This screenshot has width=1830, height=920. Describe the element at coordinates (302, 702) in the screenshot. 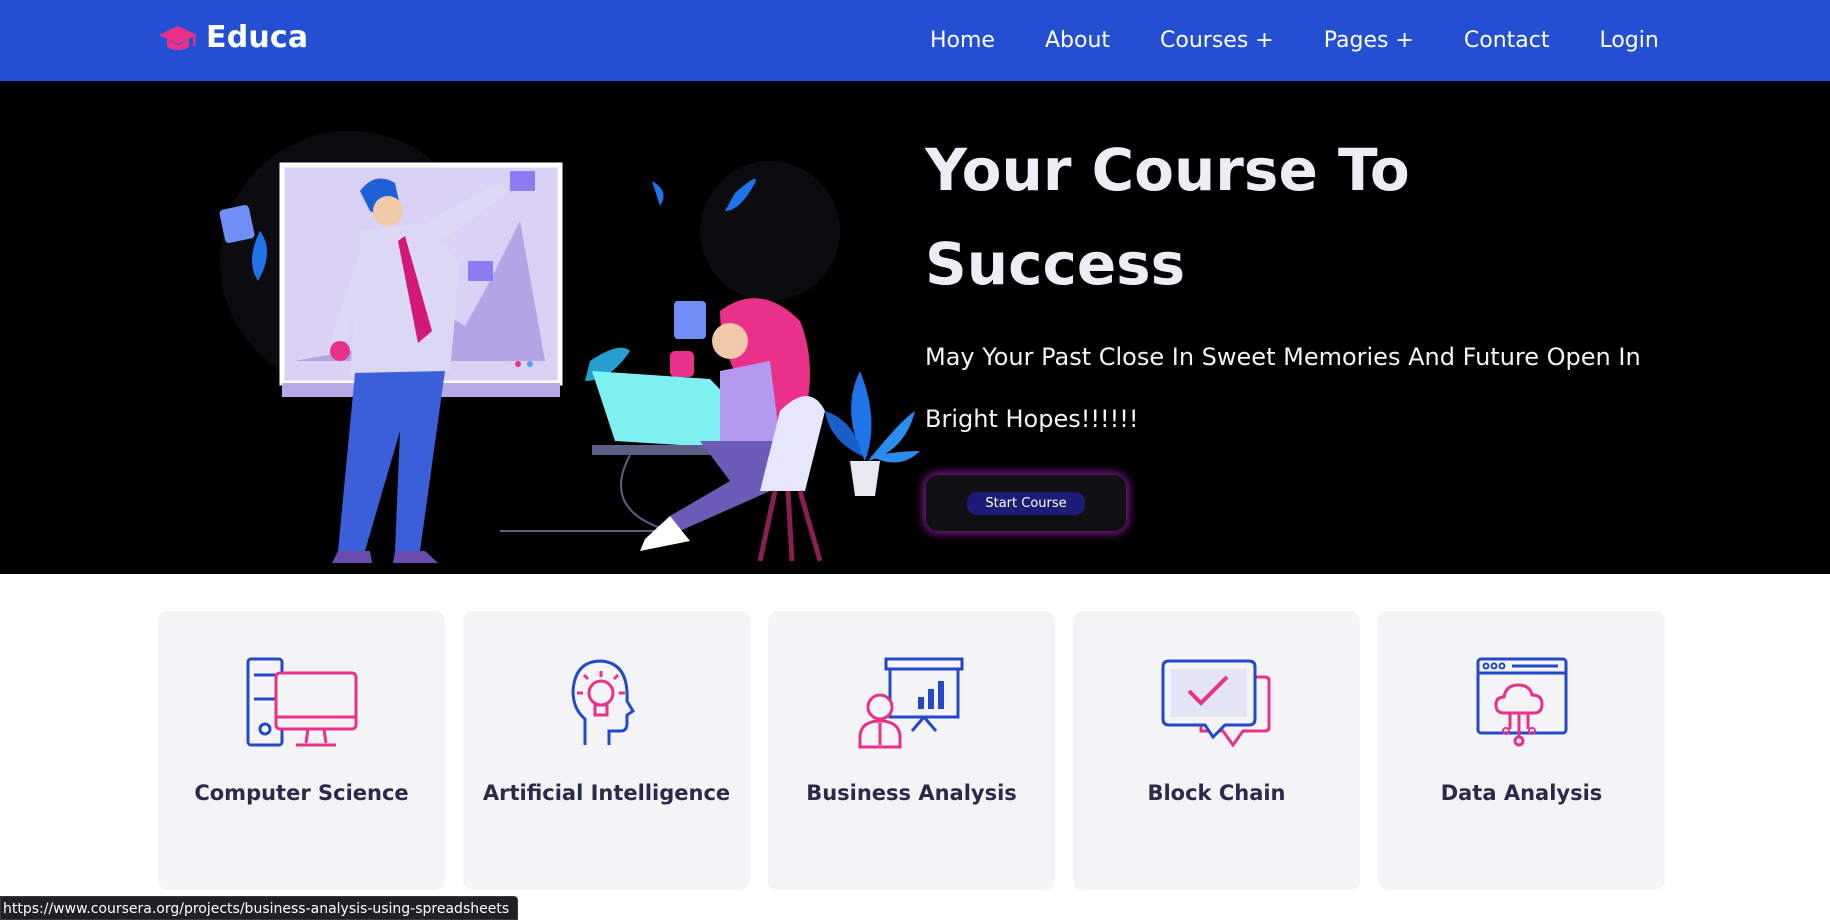

I see `computer-icon` at that location.